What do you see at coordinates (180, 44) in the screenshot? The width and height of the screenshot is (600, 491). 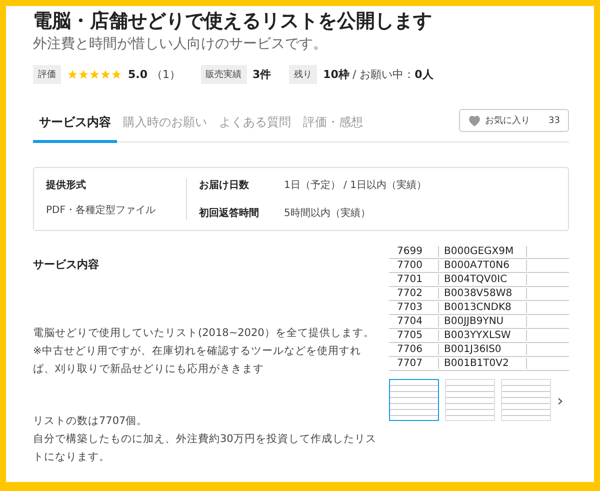 I see `service-subtitle: 外注費と時間が惜しい人向けのサービスです。` at bounding box center [180, 44].